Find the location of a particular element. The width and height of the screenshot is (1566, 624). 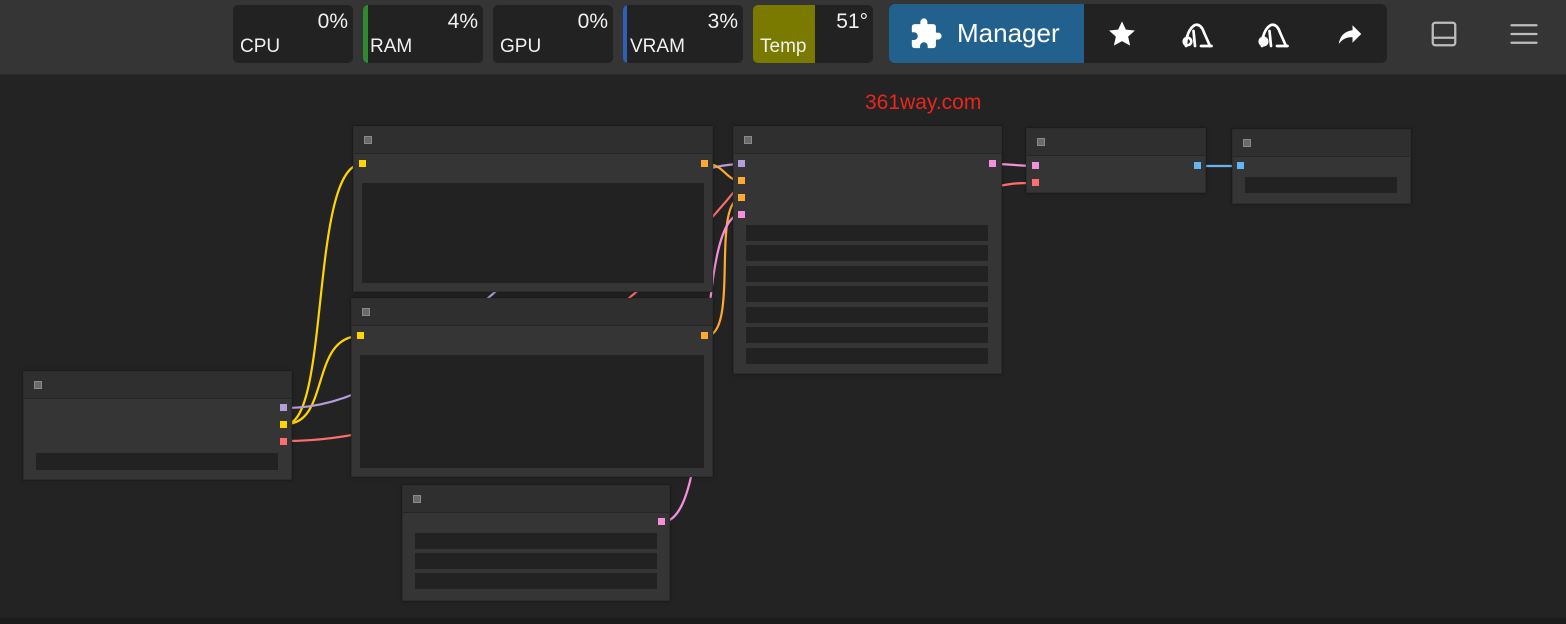

images-input-slot is located at coordinates (1240, 165).